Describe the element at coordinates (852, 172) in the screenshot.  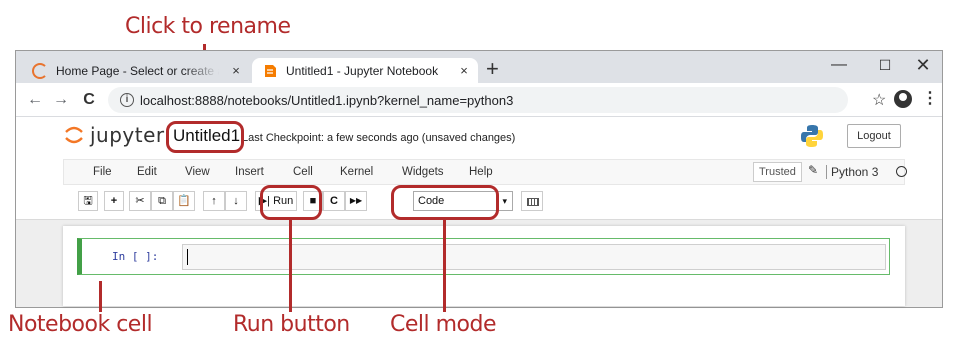
I see `kernel-name: Python 3` at that location.